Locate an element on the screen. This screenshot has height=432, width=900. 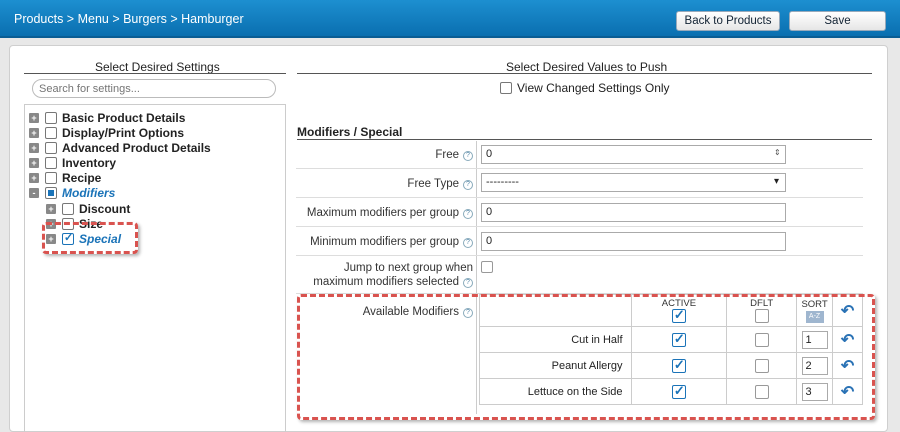
tree-item-inventory: + Inventory is located at coordinates (72, 163).